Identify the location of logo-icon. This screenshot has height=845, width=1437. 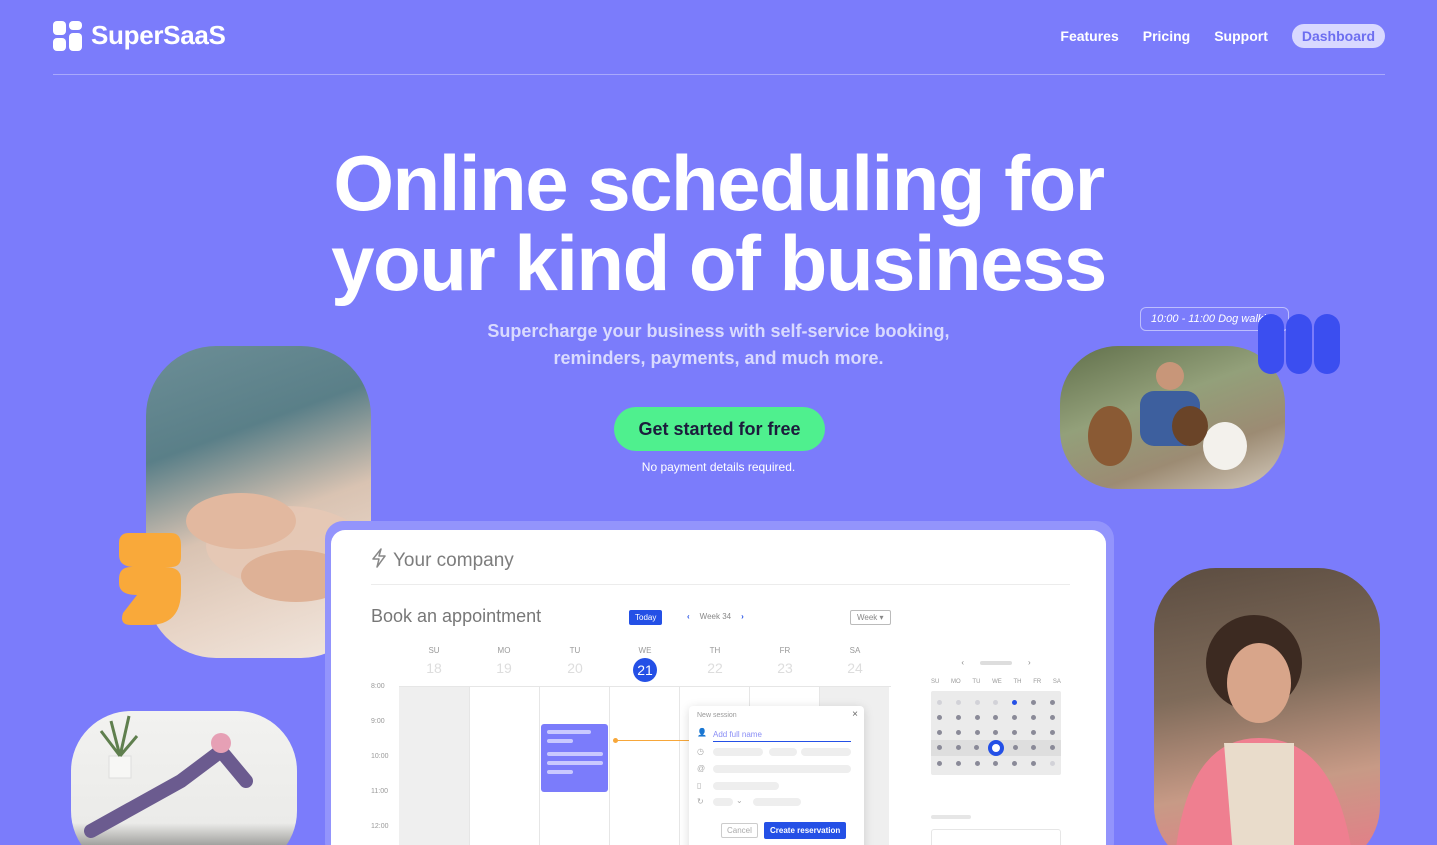
(68, 35).